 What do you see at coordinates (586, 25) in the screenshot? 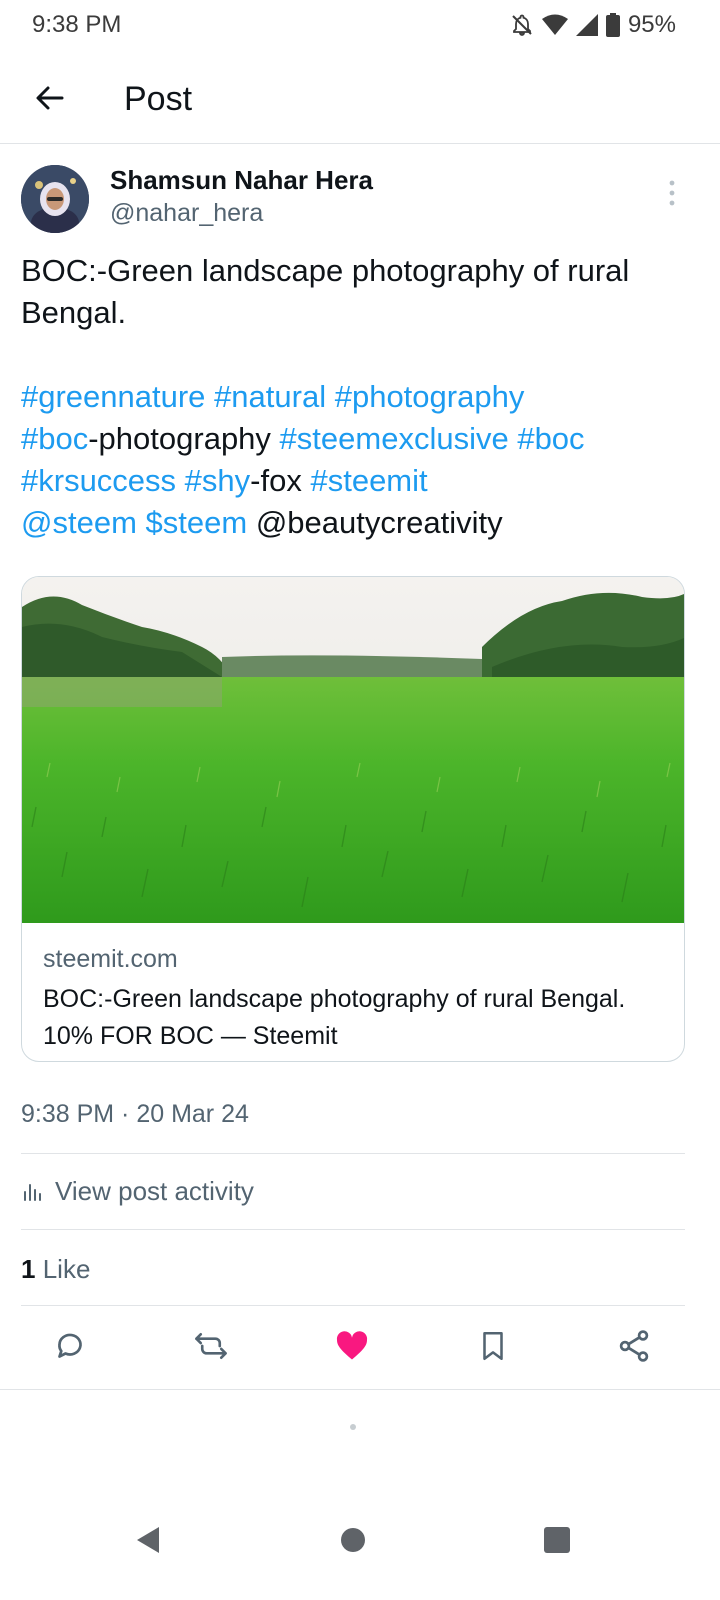
I see `signal-icon` at bounding box center [586, 25].